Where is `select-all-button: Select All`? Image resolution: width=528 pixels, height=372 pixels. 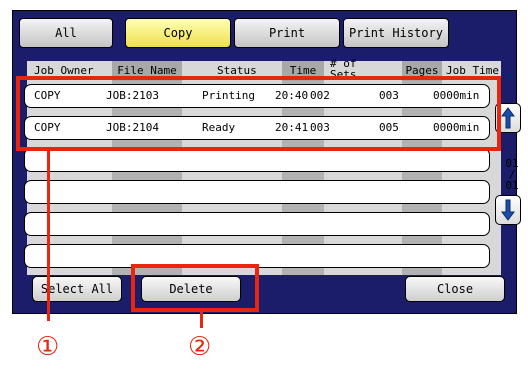
select-all-button: Select All is located at coordinates (77, 289).